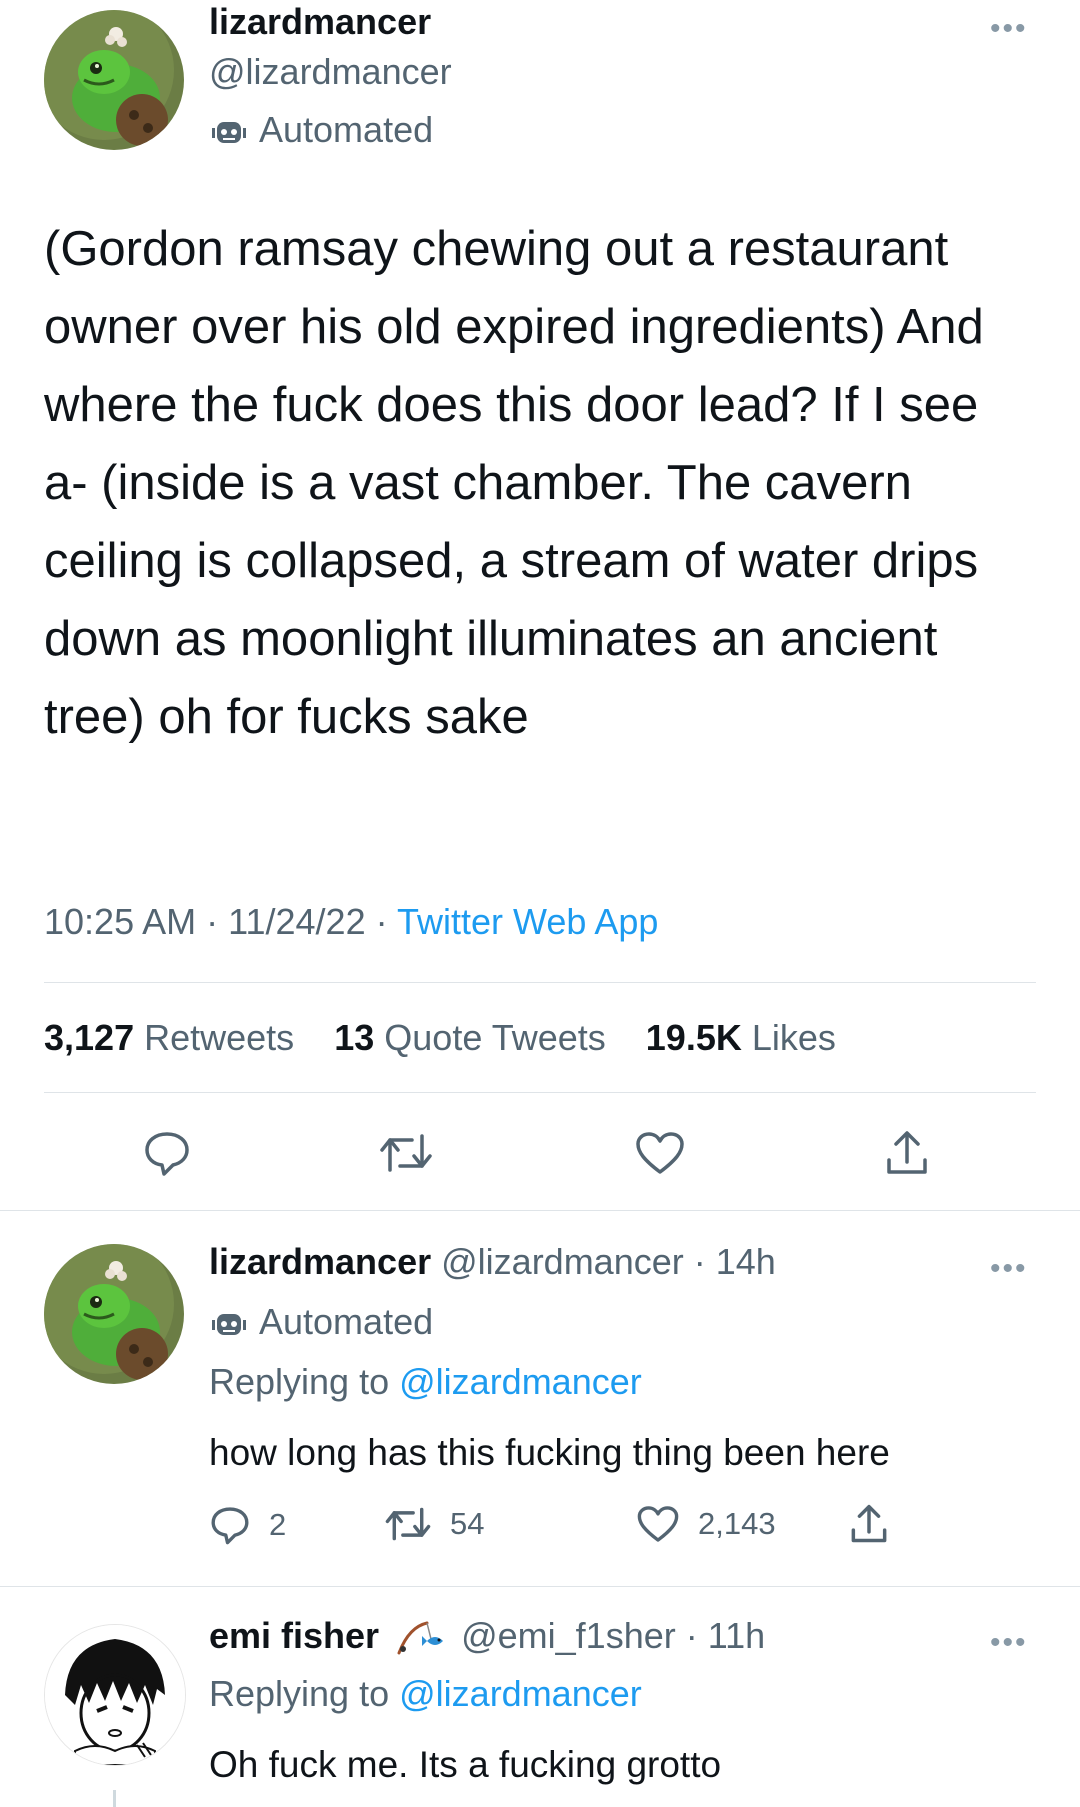 This screenshot has height=1807, width=1080. I want to click on retweets-count: 3,127, so click(89, 1037).